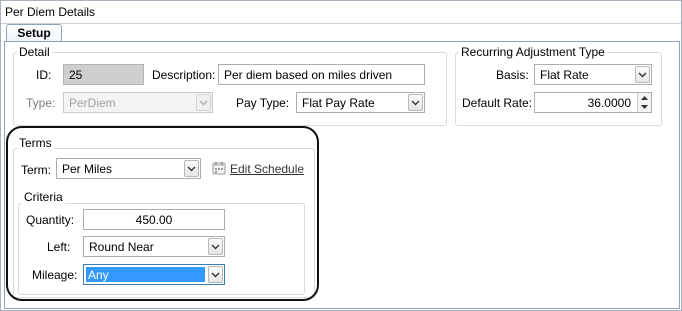 The height and width of the screenshot is (311, 682). I want to click on basis-select: Flat Rate, so click(593, 74).